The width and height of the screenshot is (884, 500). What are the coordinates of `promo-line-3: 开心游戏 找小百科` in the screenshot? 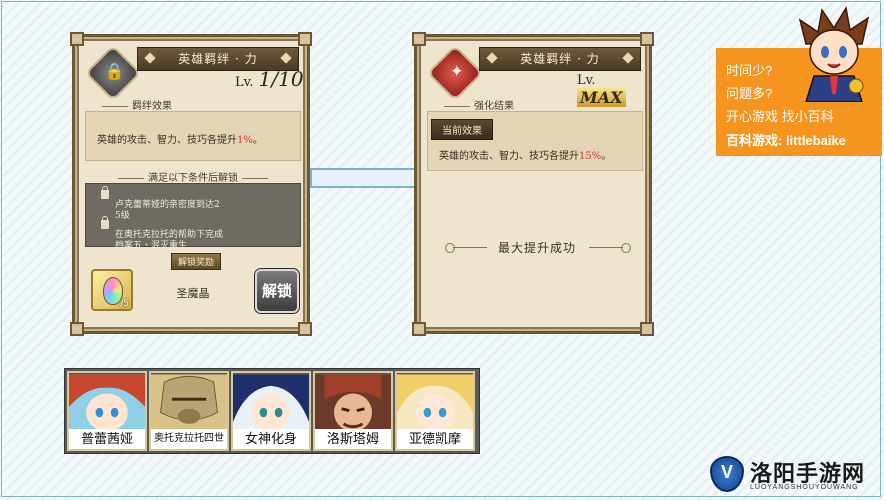 It's located at (780, 116).